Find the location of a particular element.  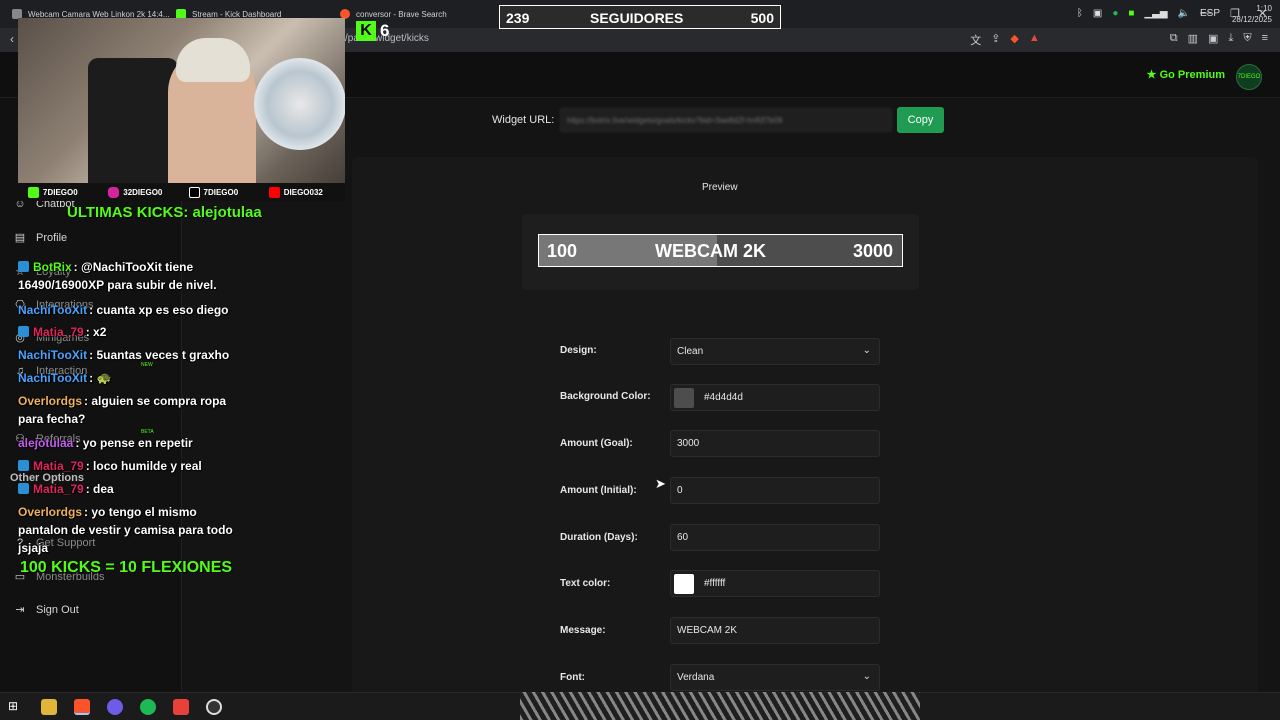

instagram-icon is located at coordinates (114, 192).